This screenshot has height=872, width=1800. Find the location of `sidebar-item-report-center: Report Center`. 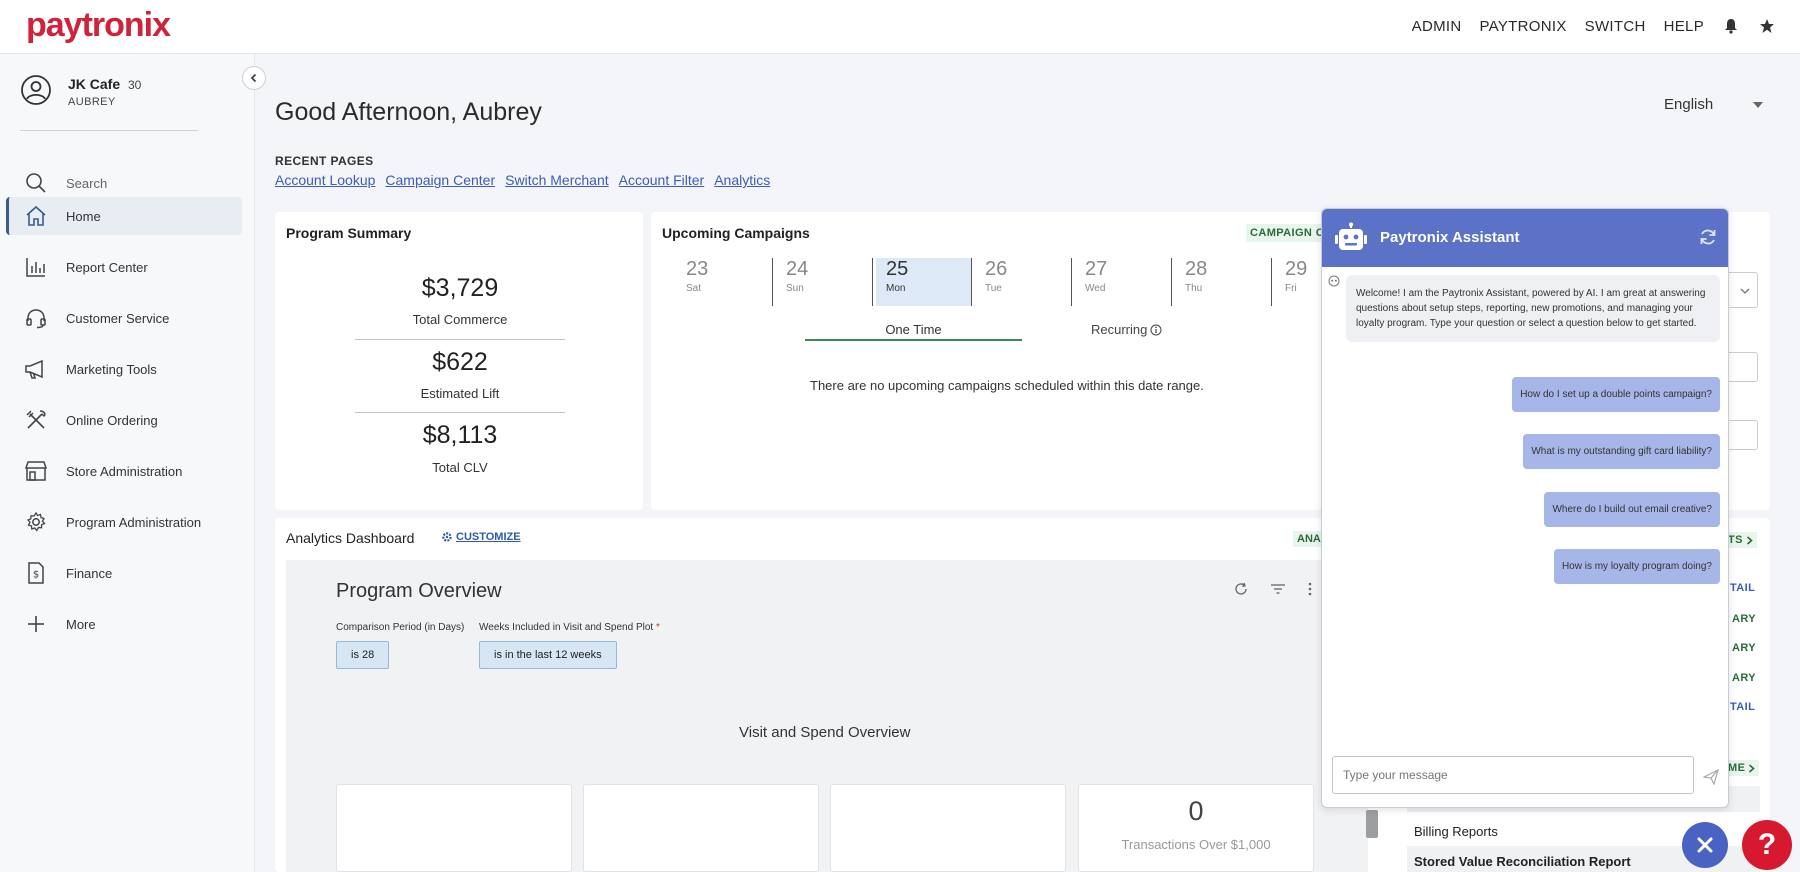

sidebar-item-report-center: Report Center is located at coordinates (124, 267).